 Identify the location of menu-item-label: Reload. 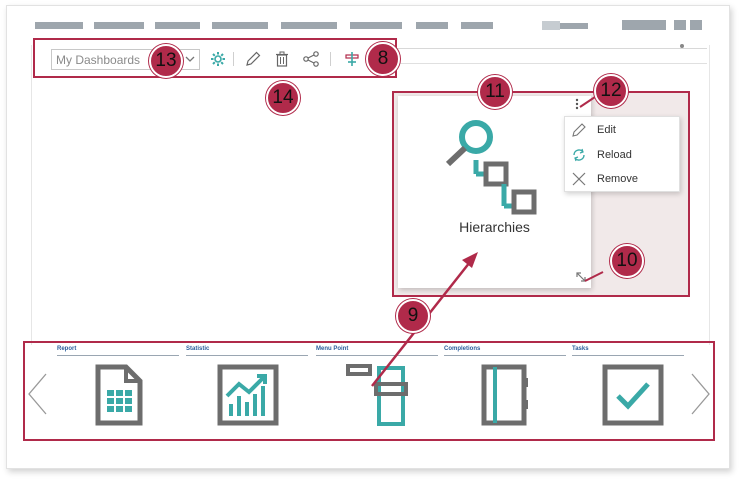
(614, 155).